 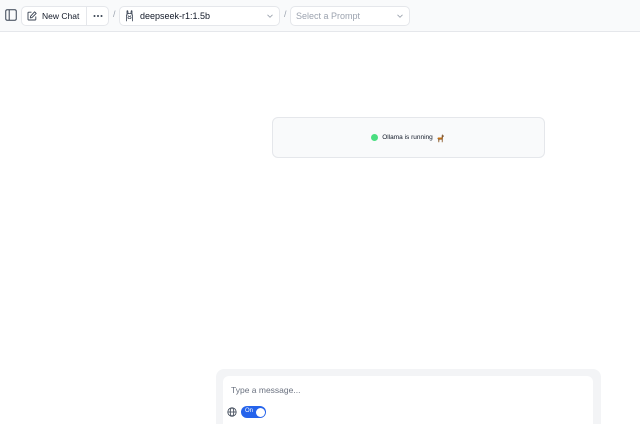 I want to click on prompt-select-placeholder: Select a Prompt, so click(x=328, y=16).